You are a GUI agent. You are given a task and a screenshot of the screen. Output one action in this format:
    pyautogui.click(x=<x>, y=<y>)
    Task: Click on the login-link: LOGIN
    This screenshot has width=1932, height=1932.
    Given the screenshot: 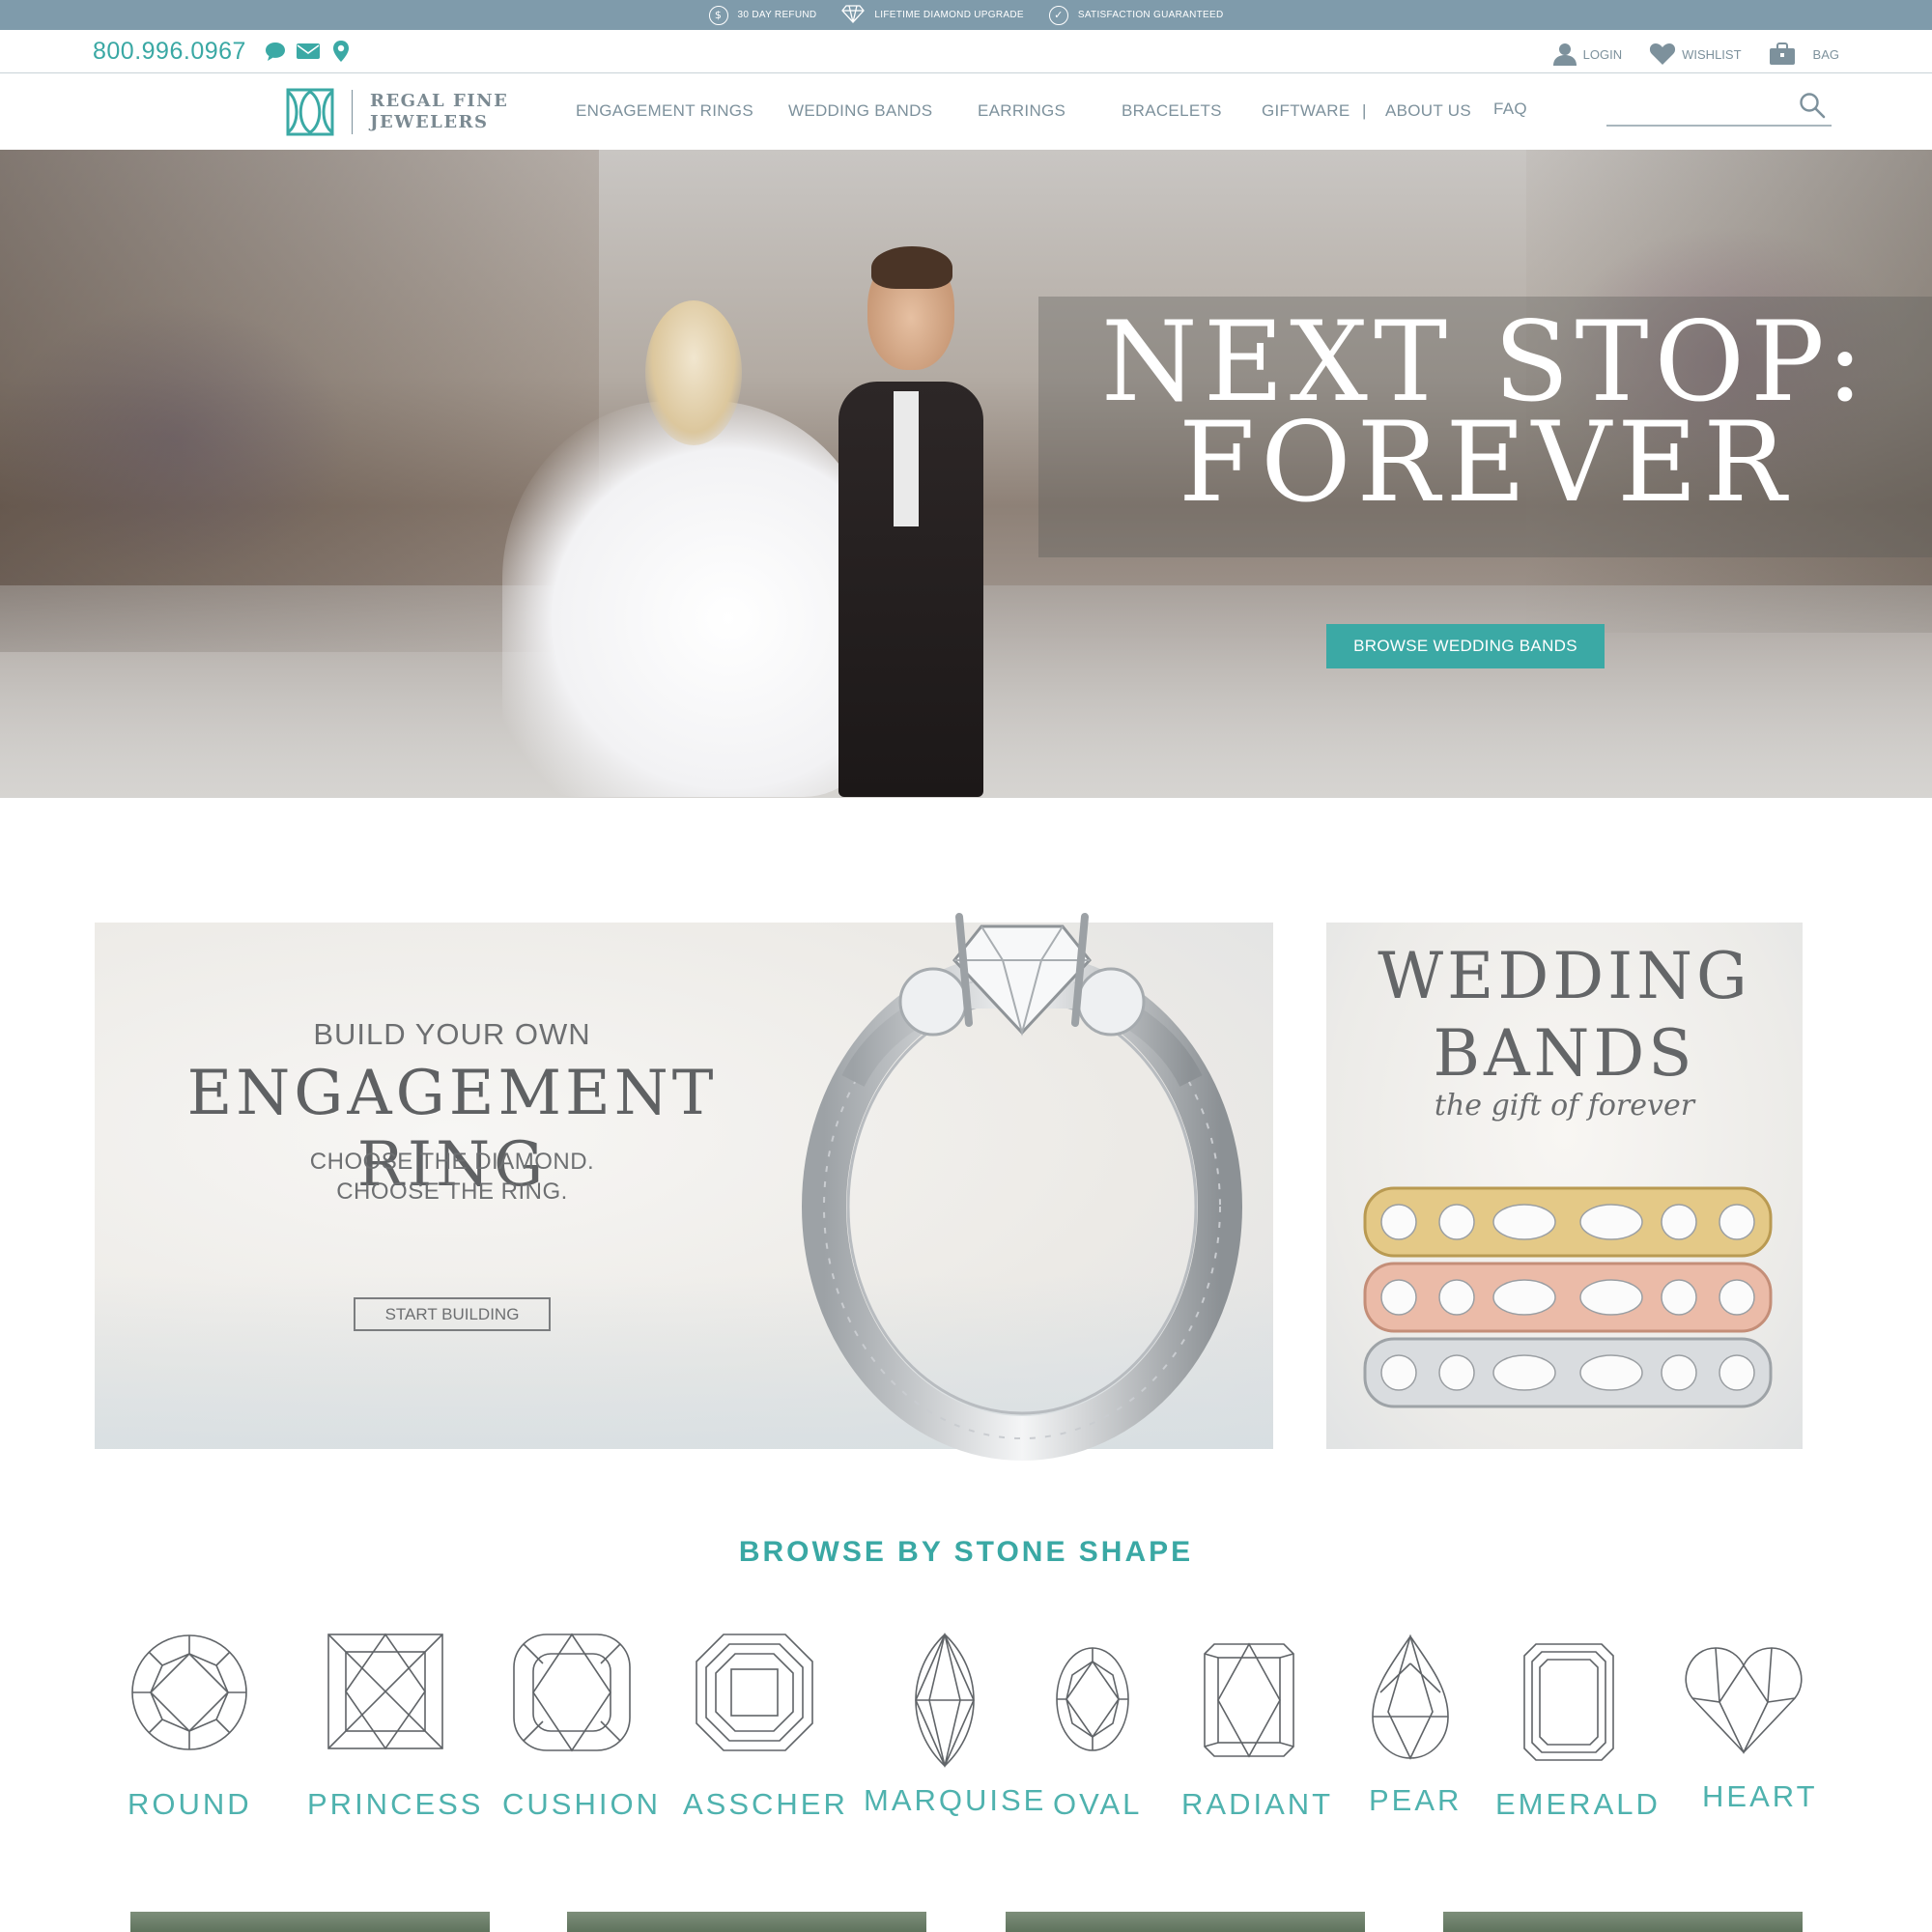 What is the action you would take?
    pyautogui.click(x=1587, y=54)
    